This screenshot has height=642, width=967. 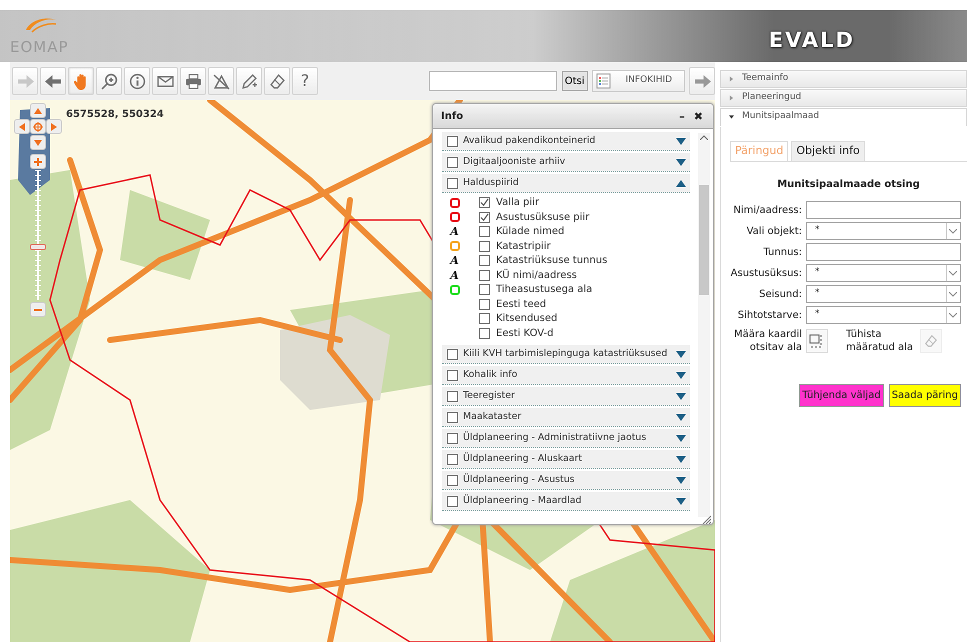 I want to click on select-area-button, so click(x=817, y=341).